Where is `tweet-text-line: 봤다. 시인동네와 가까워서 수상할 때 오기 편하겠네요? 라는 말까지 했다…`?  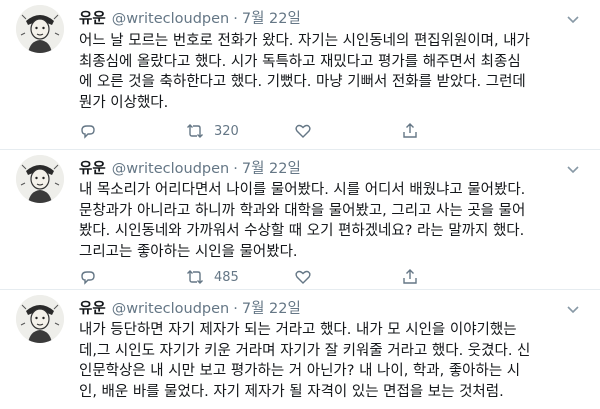 tweet-text-line: 봤다. 시인동네와 가까워서 수상할 때 오기 편하겠네요? 라는 말까지 했다… is located at coordinates (302, 231).